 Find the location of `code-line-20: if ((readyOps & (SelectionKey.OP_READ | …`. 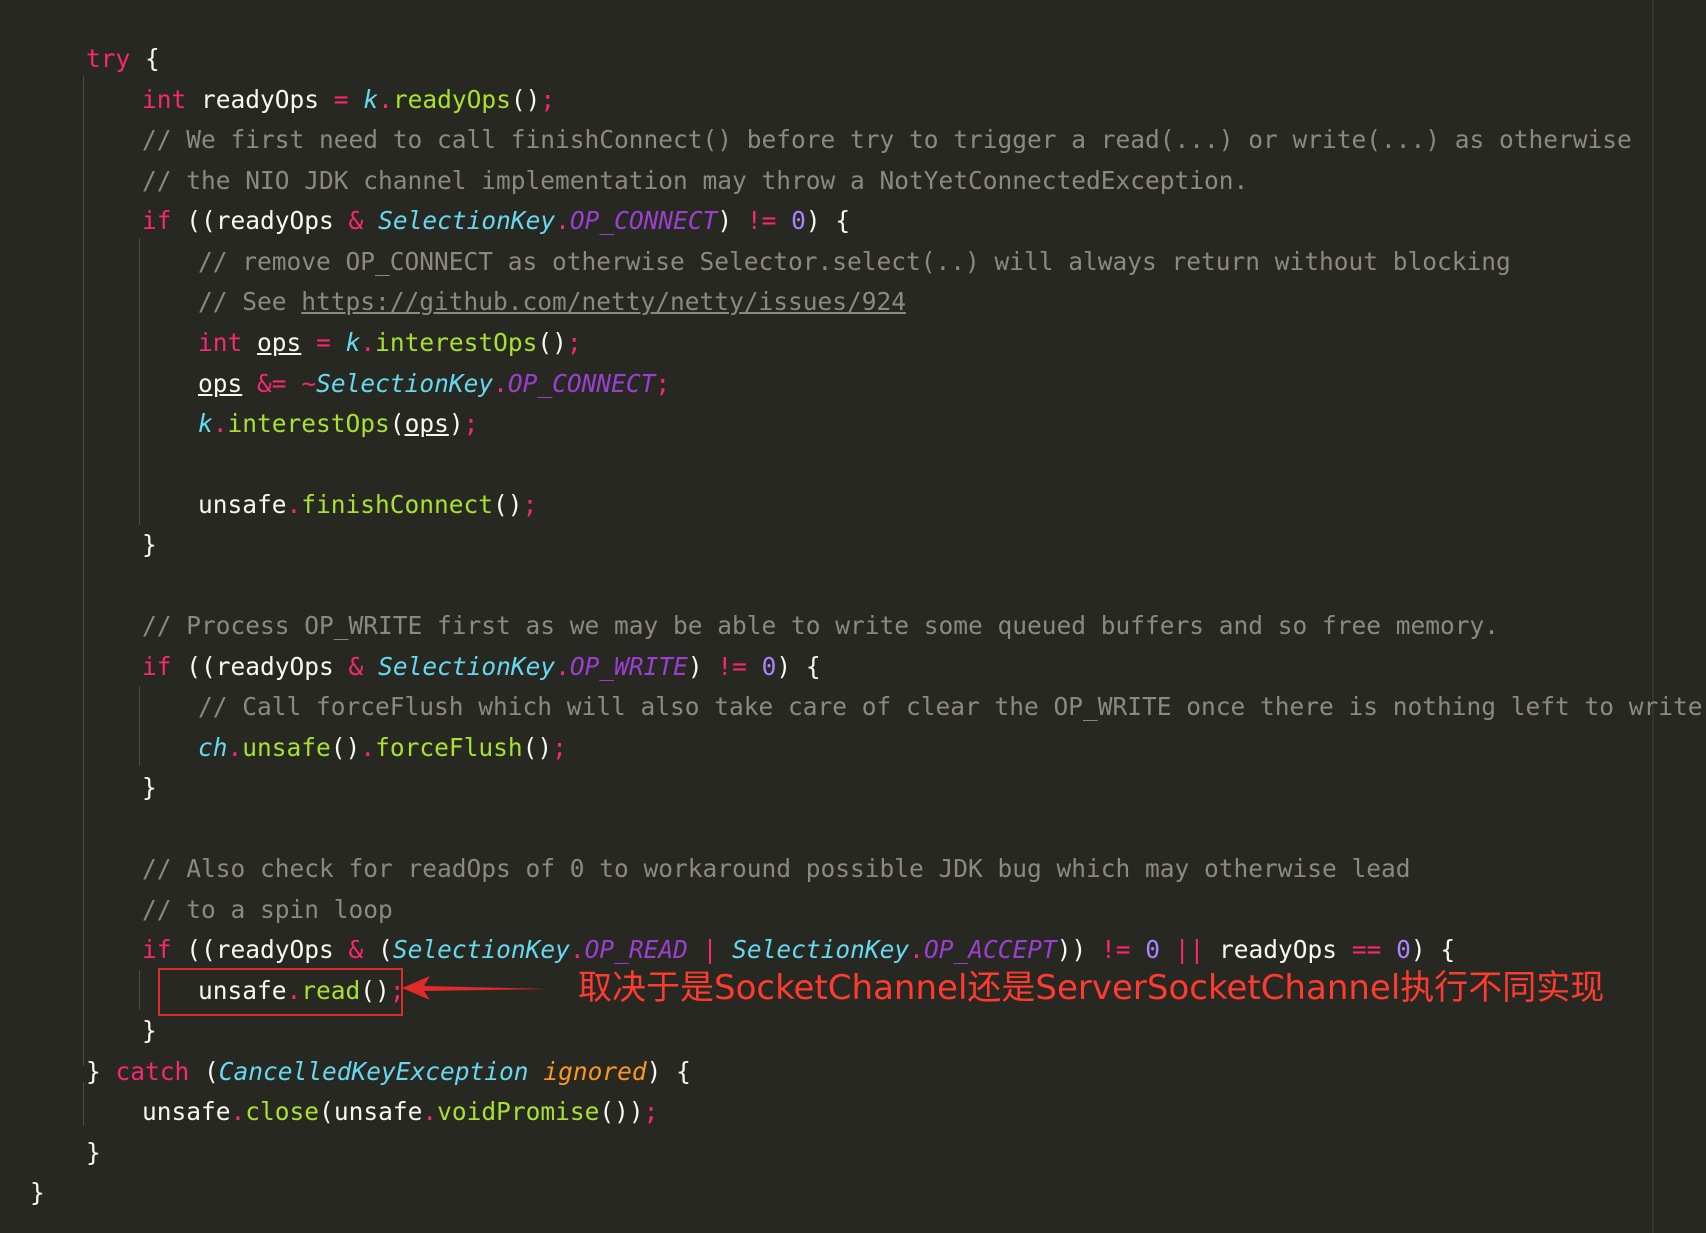

code-line-20: if ((readyOps & (SelectionKey.OP_READ | … is located at coordinates (798, 950).